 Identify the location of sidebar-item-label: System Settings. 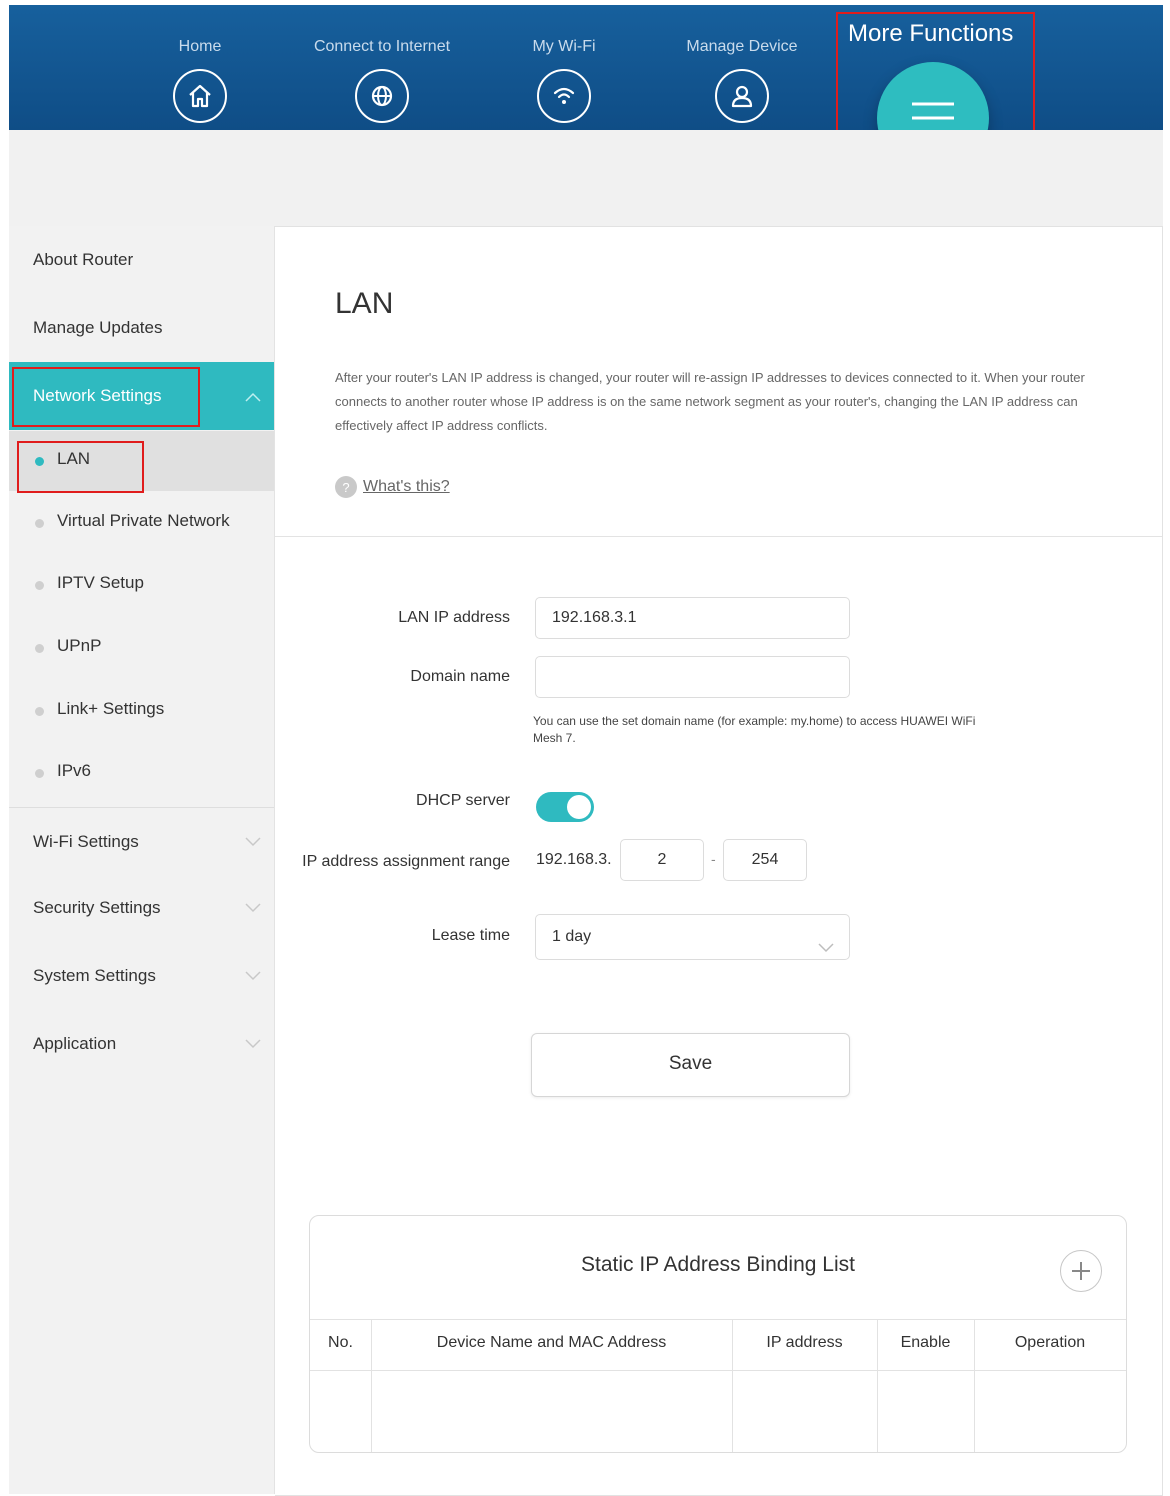
(94, 975).